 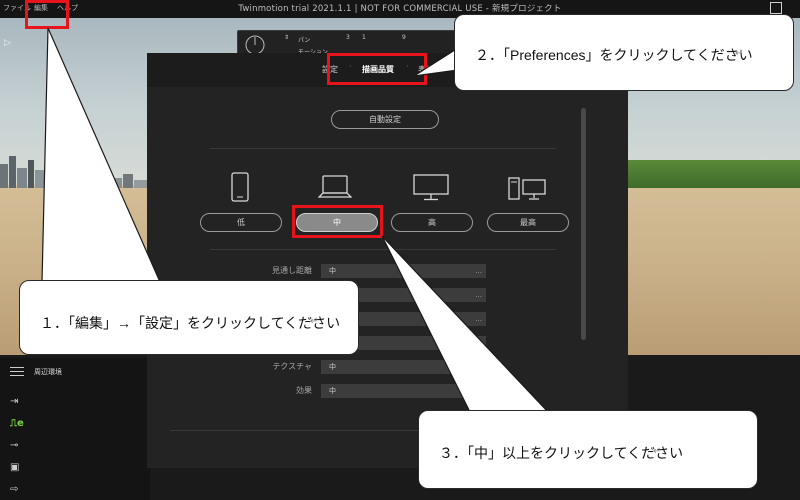 What do you see at coordinates (614, 55) in the screenshot?
I see `callout-step-2-text: ２．「Preferences」をクリックしてください` at bounding box center [614, 55].